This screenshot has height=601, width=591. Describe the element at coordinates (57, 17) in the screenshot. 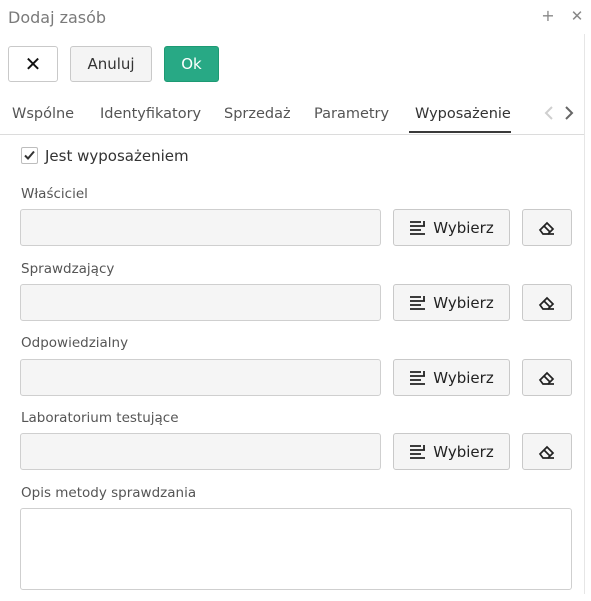

I see `window-title: Dodaj zasób` at that location.